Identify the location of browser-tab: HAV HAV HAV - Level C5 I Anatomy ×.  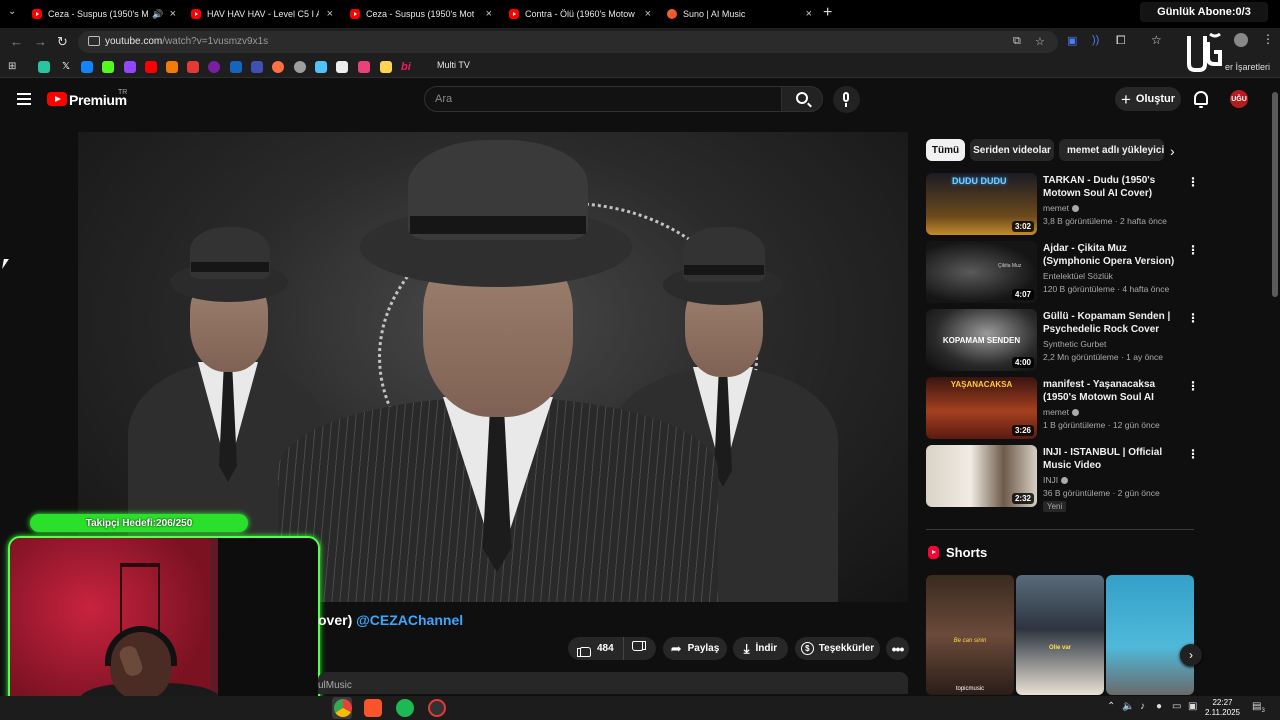
(262, 14).